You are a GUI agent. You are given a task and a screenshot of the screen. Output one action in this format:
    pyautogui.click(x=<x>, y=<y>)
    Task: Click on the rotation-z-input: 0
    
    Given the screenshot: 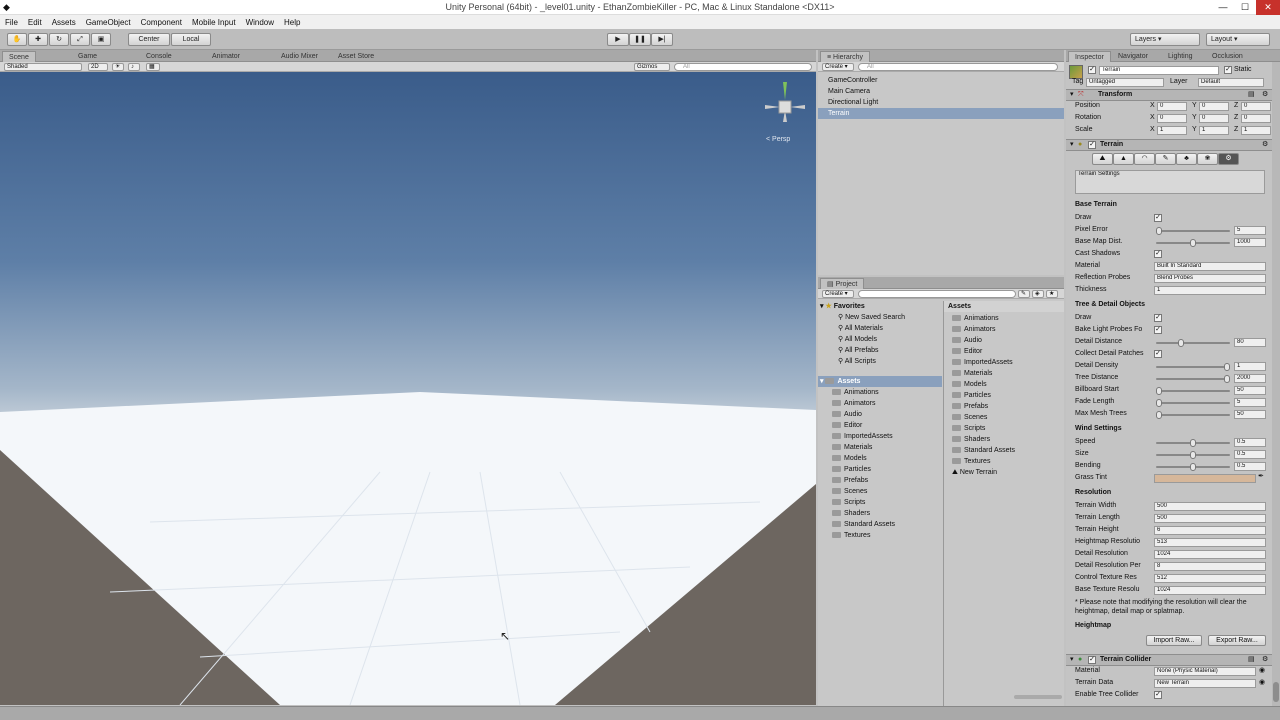 What is the action you would take?
    pyautogui.click(x=1256, y=118)
    